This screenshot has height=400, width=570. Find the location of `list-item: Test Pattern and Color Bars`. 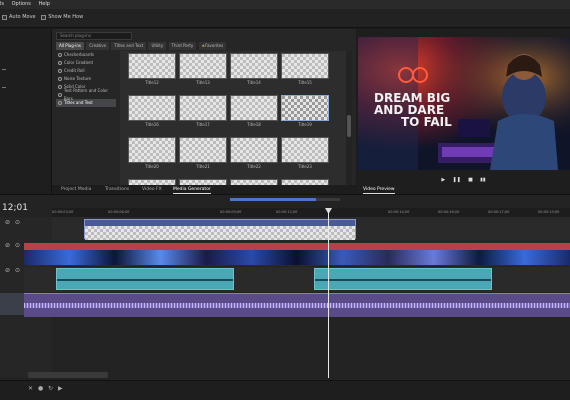

list-item: Test Pattern and Color Bars is located at coordinates (86, 94).